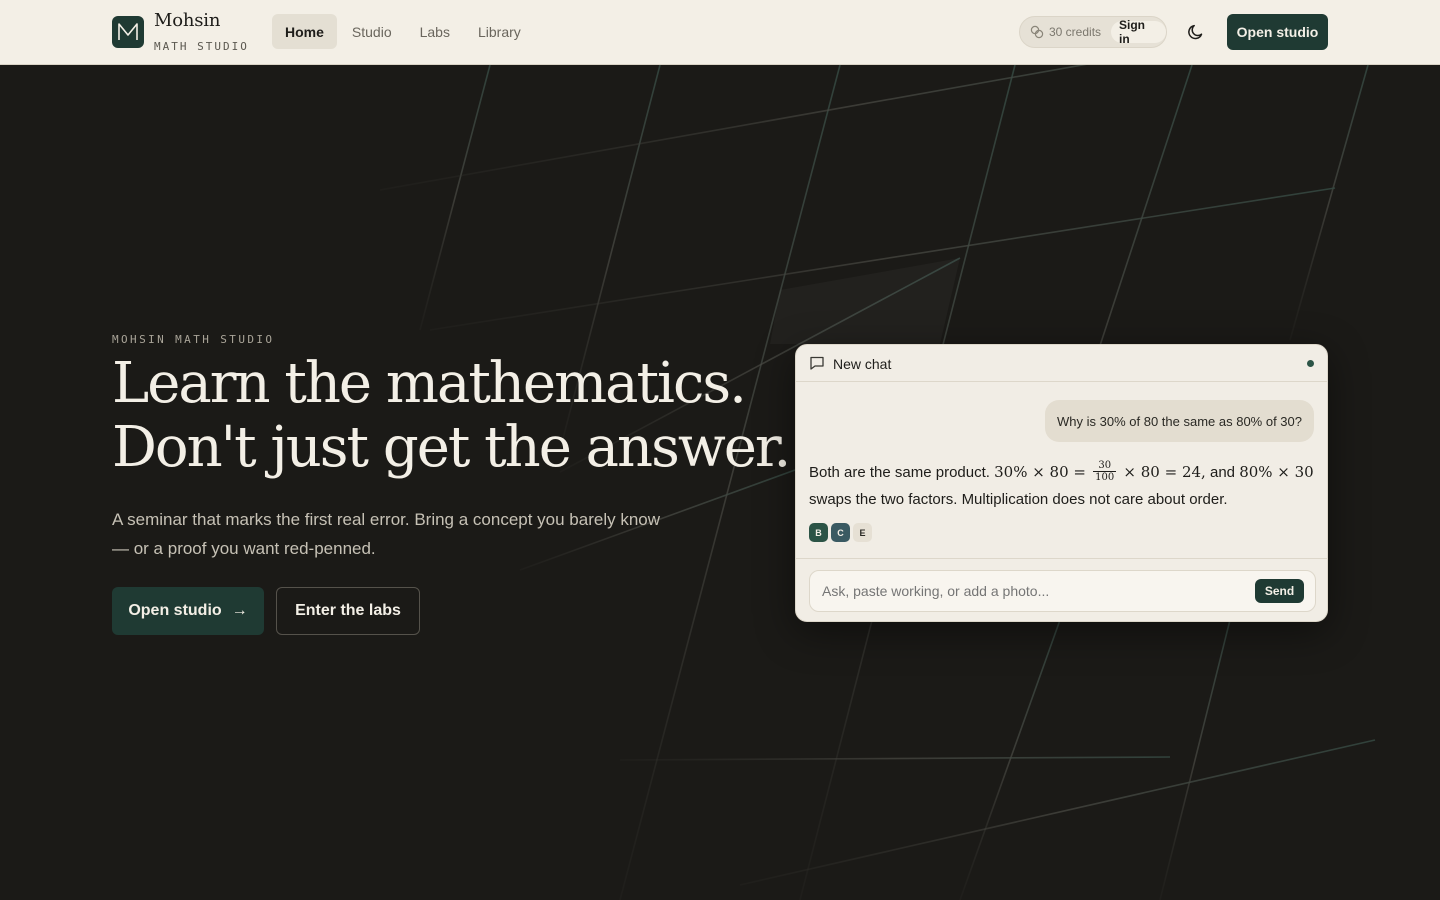  Describe the element at coordinates (435, 31) in the screenshot. I see `nav-item-labs: Labs` at that location.